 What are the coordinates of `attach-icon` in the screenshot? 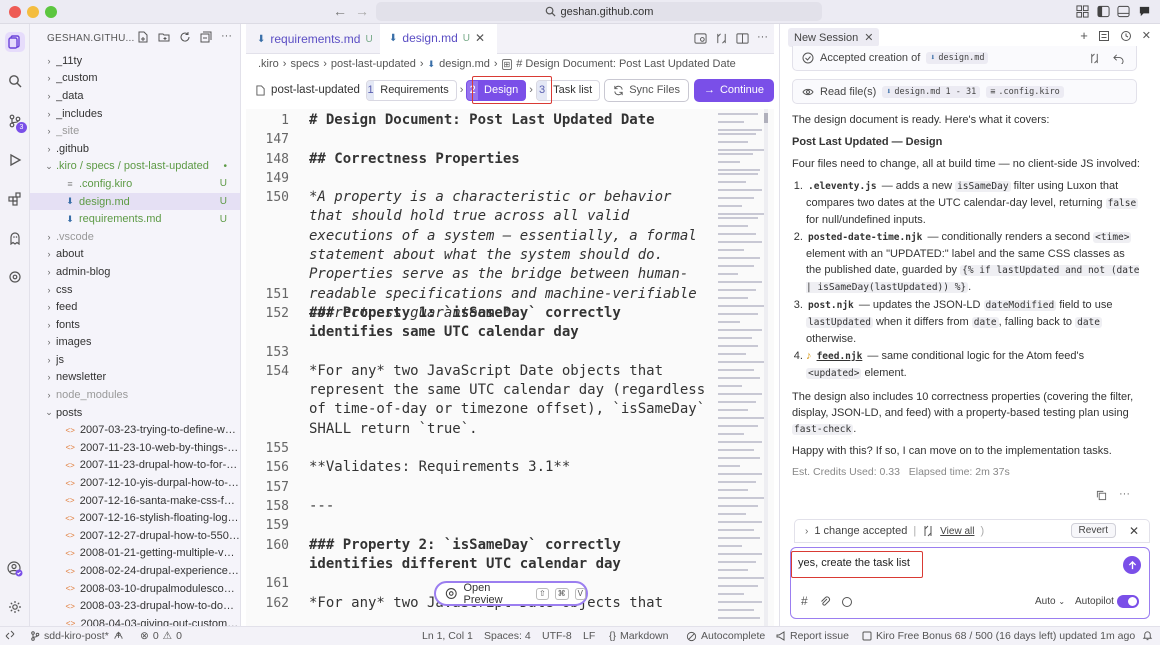 It's located at (825, 602).